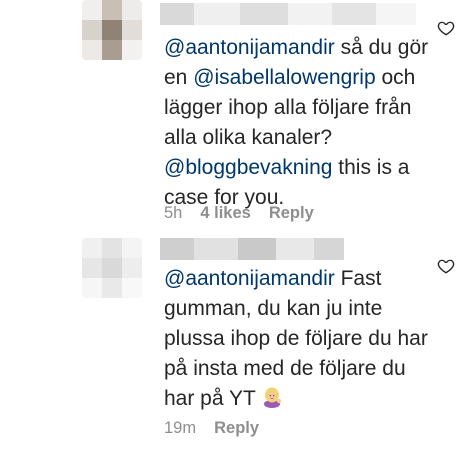  What do you see at coordinates (284, 77) in the screenshot?
I see `mention-link: @isabellalowengrip` at bounding box center [284, 77].